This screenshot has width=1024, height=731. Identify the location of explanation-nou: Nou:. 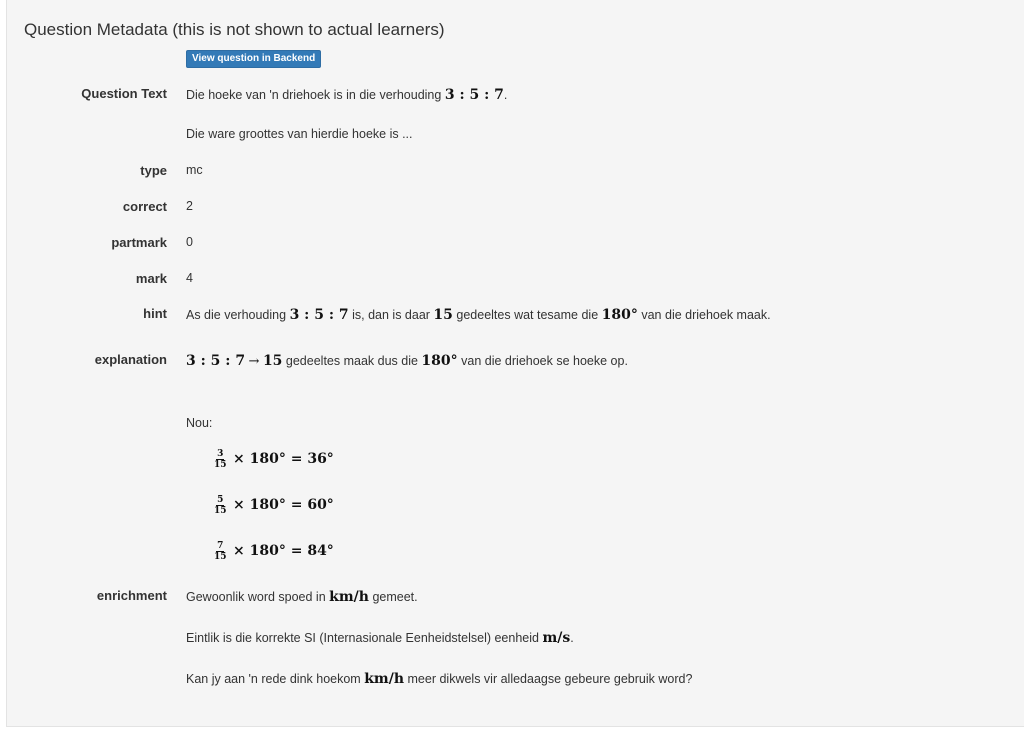
(199, 423).